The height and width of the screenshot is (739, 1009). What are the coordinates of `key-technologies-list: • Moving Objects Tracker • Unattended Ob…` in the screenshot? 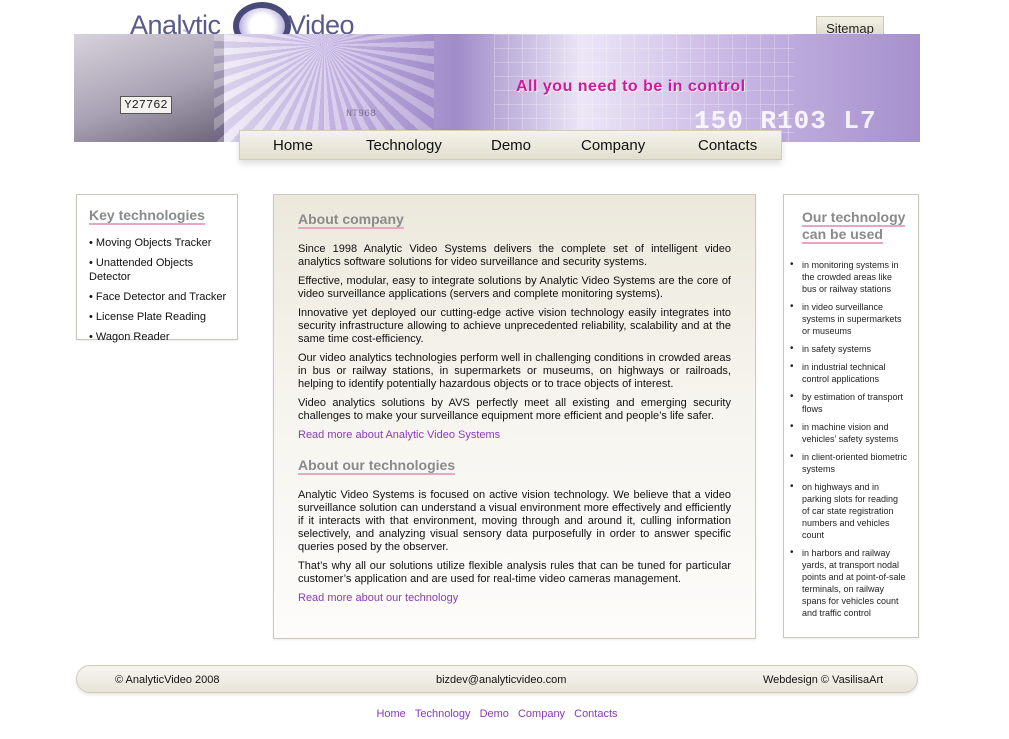 It's located at (163, 290).